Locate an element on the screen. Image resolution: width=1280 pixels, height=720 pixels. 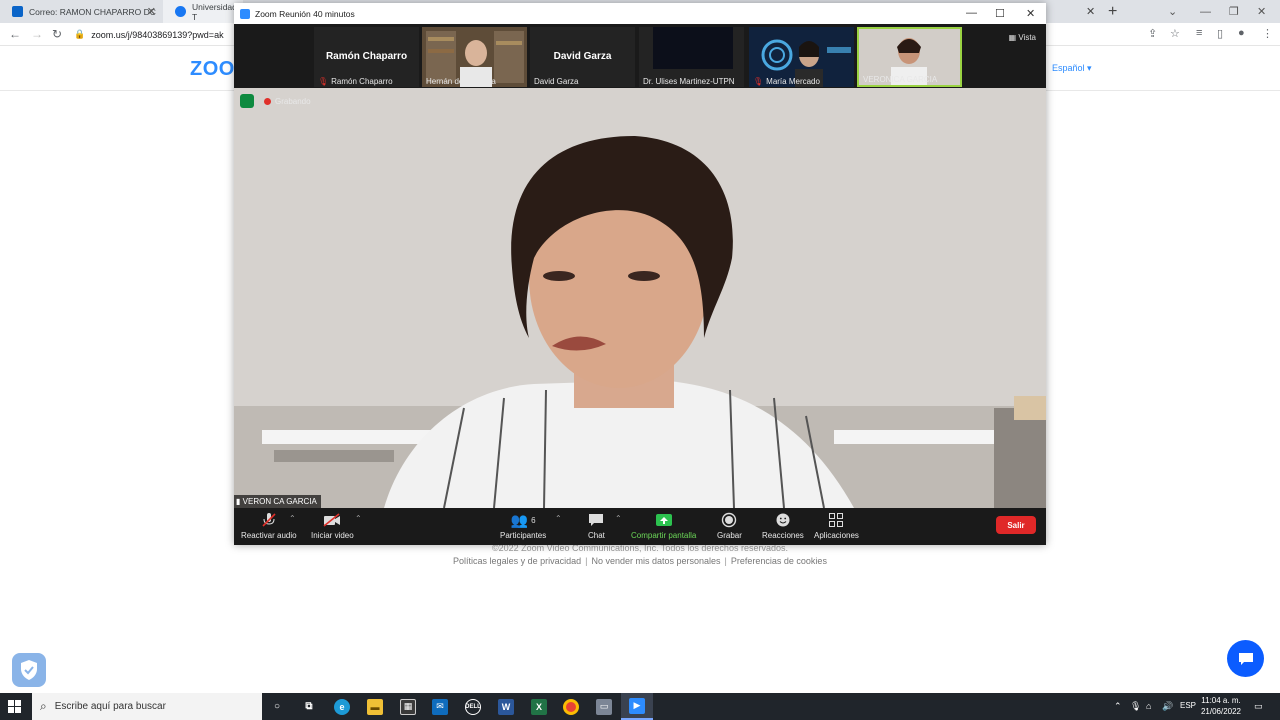
muted-mic-icon: 🎙 is located at coordinates (323, 81).